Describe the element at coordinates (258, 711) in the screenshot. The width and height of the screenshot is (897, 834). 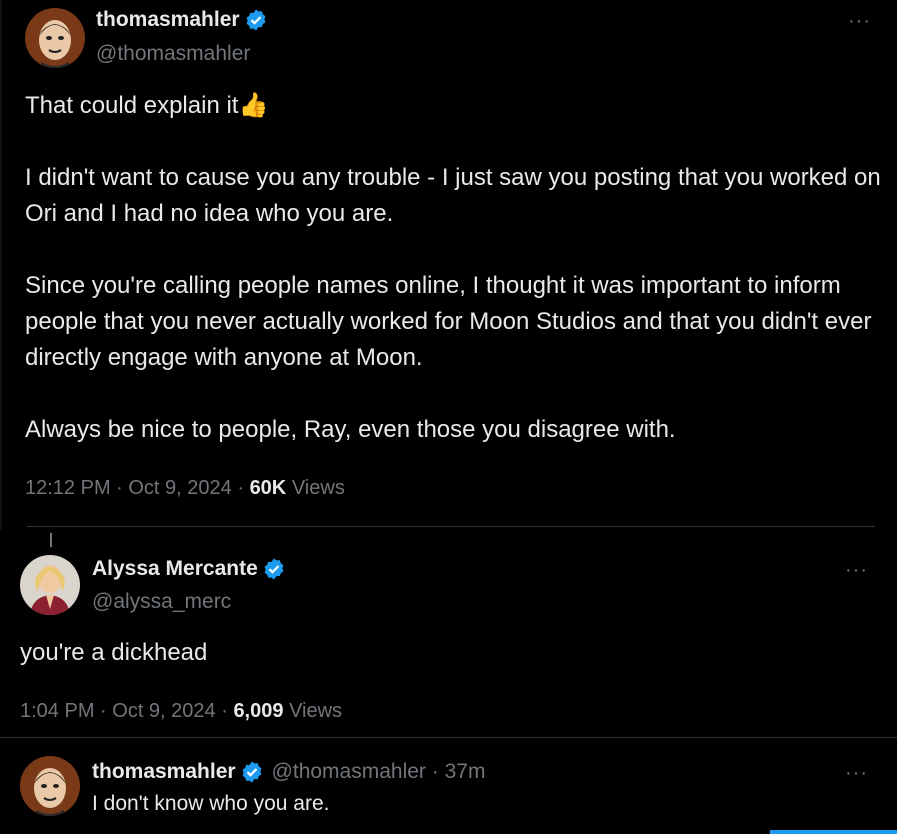
I see `views-count: 6,009` at that location.